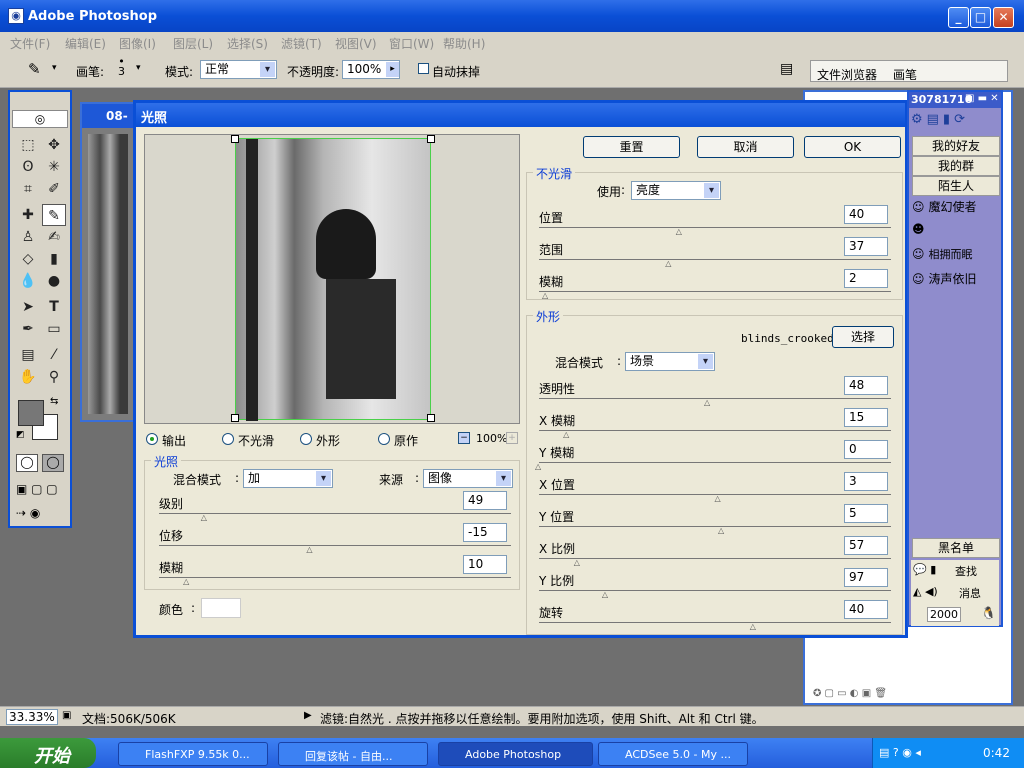  I want to click on menu-select: 选择(S), so click(247, 43).